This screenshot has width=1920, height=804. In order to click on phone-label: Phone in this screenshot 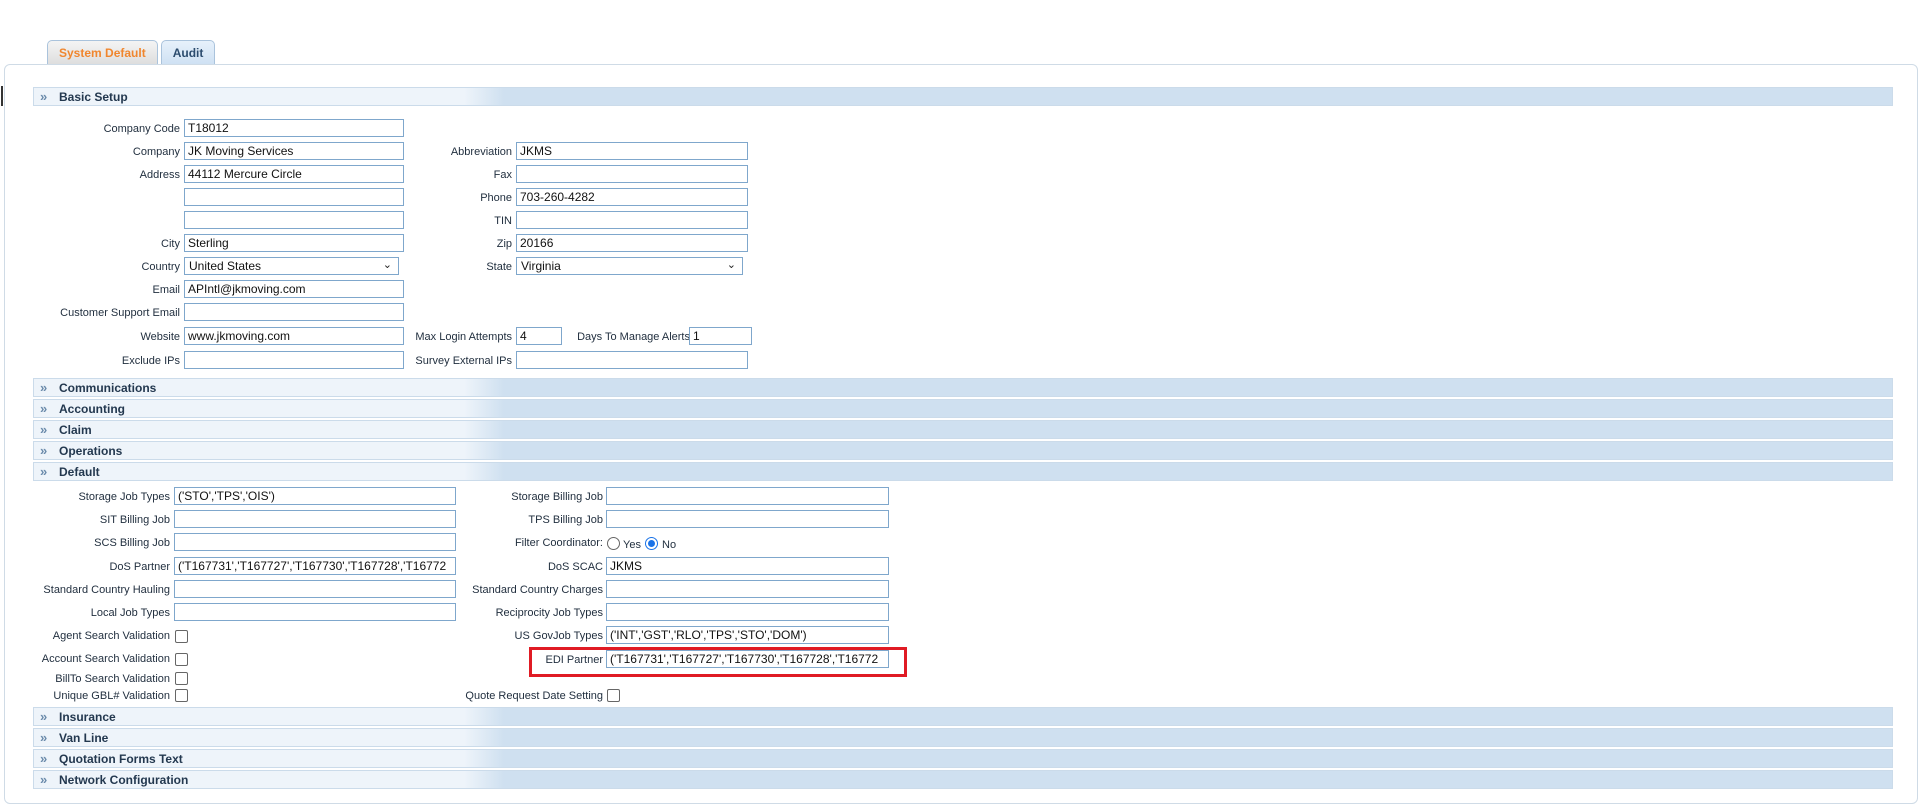, I will do `click(496, 198)`.